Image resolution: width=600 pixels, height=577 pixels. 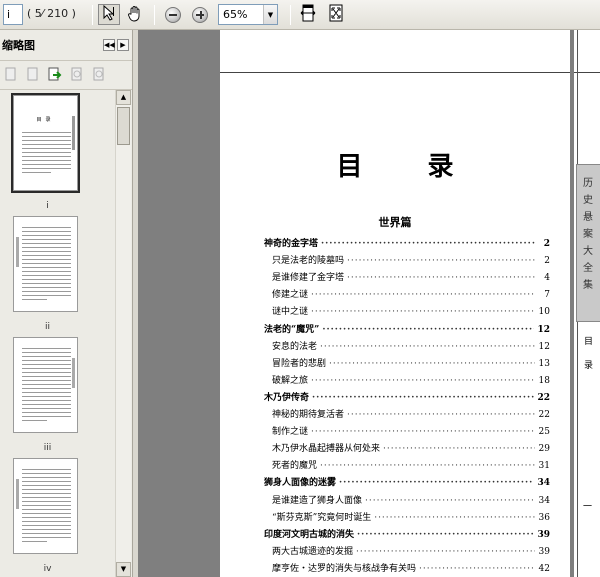 What do you see at coordinates (92, 15) in the screenshot?
I see `toolbar-separator` at bounding box center [92, 15].